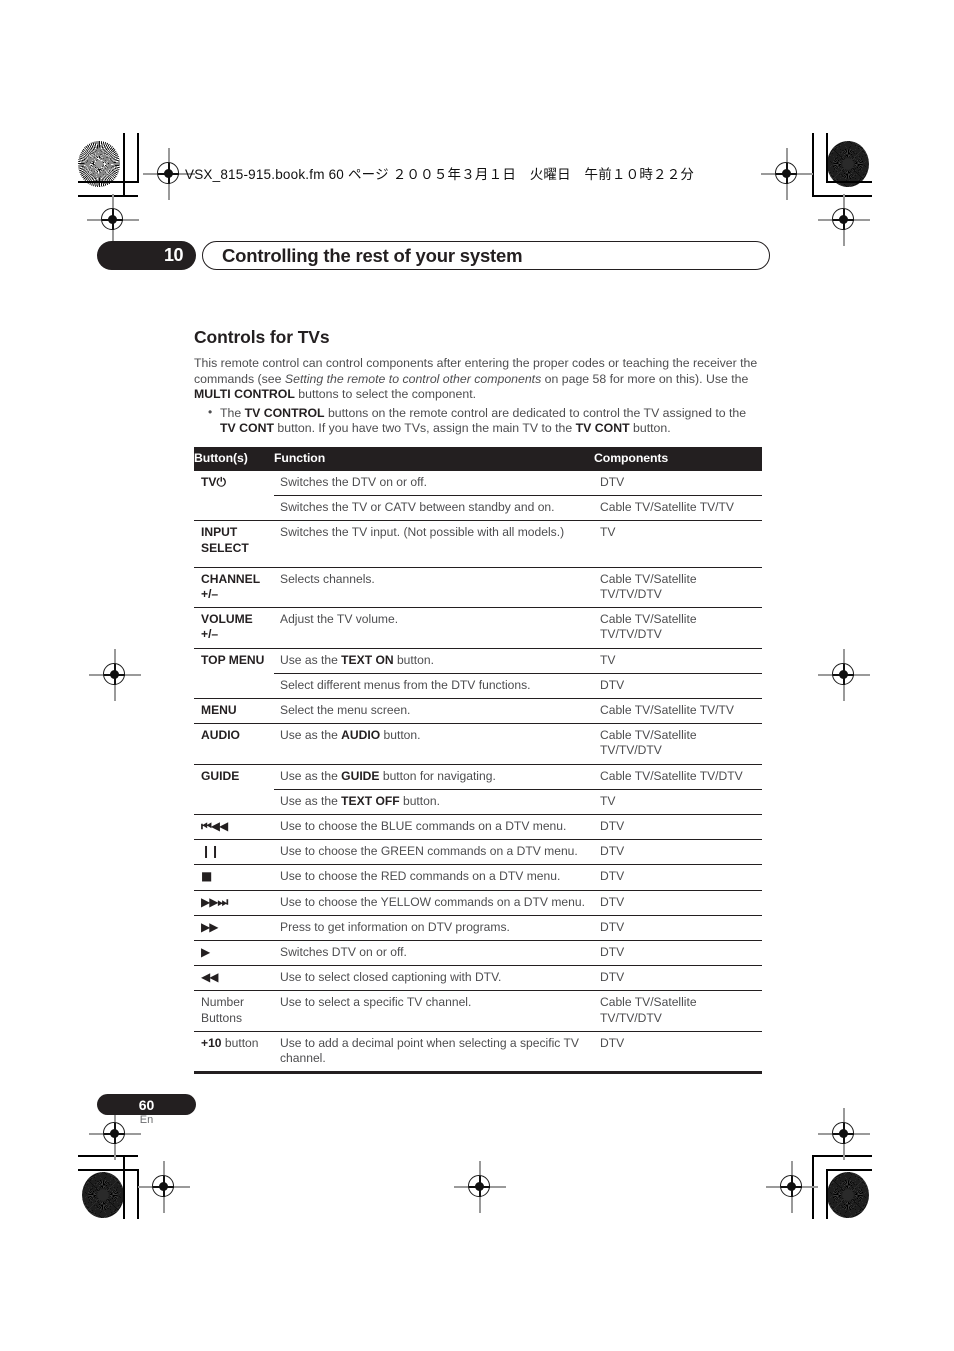 This screenshot has width=954, height=1351. Describe the element at coordinates (169, 174) in the screenshot. I see `registration-mark-top-left` at that location.